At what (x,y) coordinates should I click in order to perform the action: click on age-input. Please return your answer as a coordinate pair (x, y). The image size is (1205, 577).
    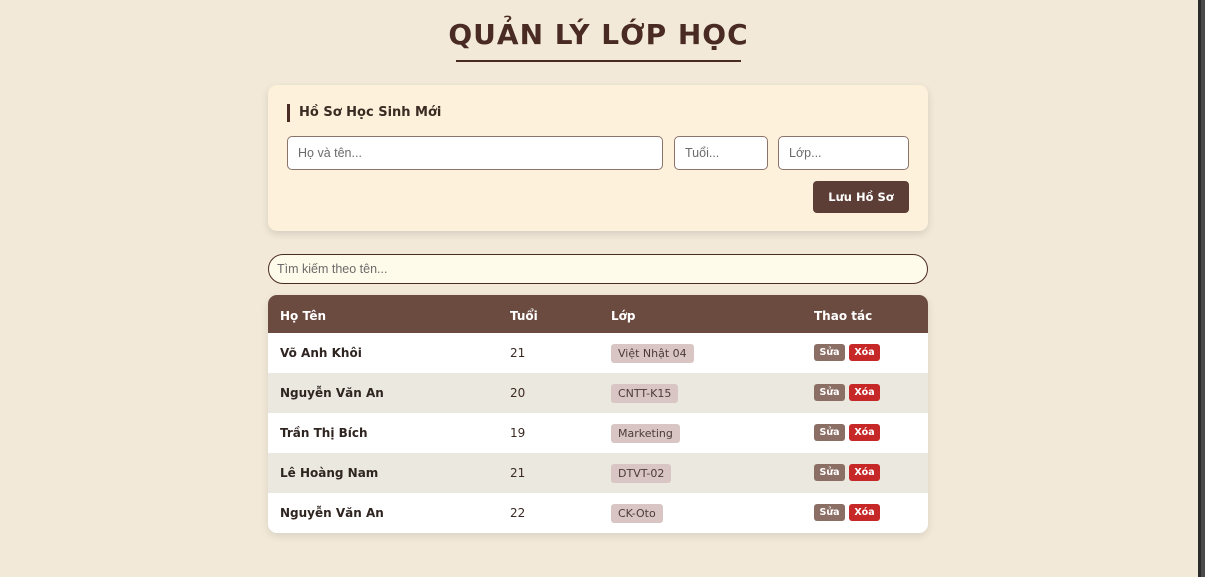
    Looking at the image, I should click on (721, 153).